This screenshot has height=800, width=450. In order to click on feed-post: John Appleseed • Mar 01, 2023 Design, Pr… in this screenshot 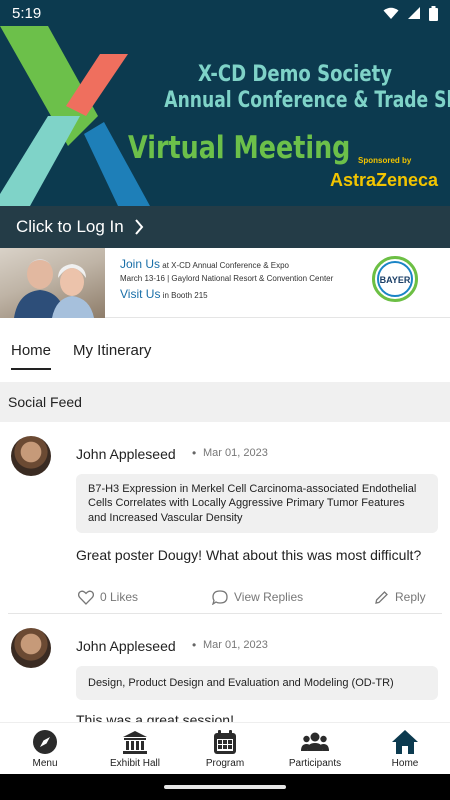, I will do `click(225, 668)`.